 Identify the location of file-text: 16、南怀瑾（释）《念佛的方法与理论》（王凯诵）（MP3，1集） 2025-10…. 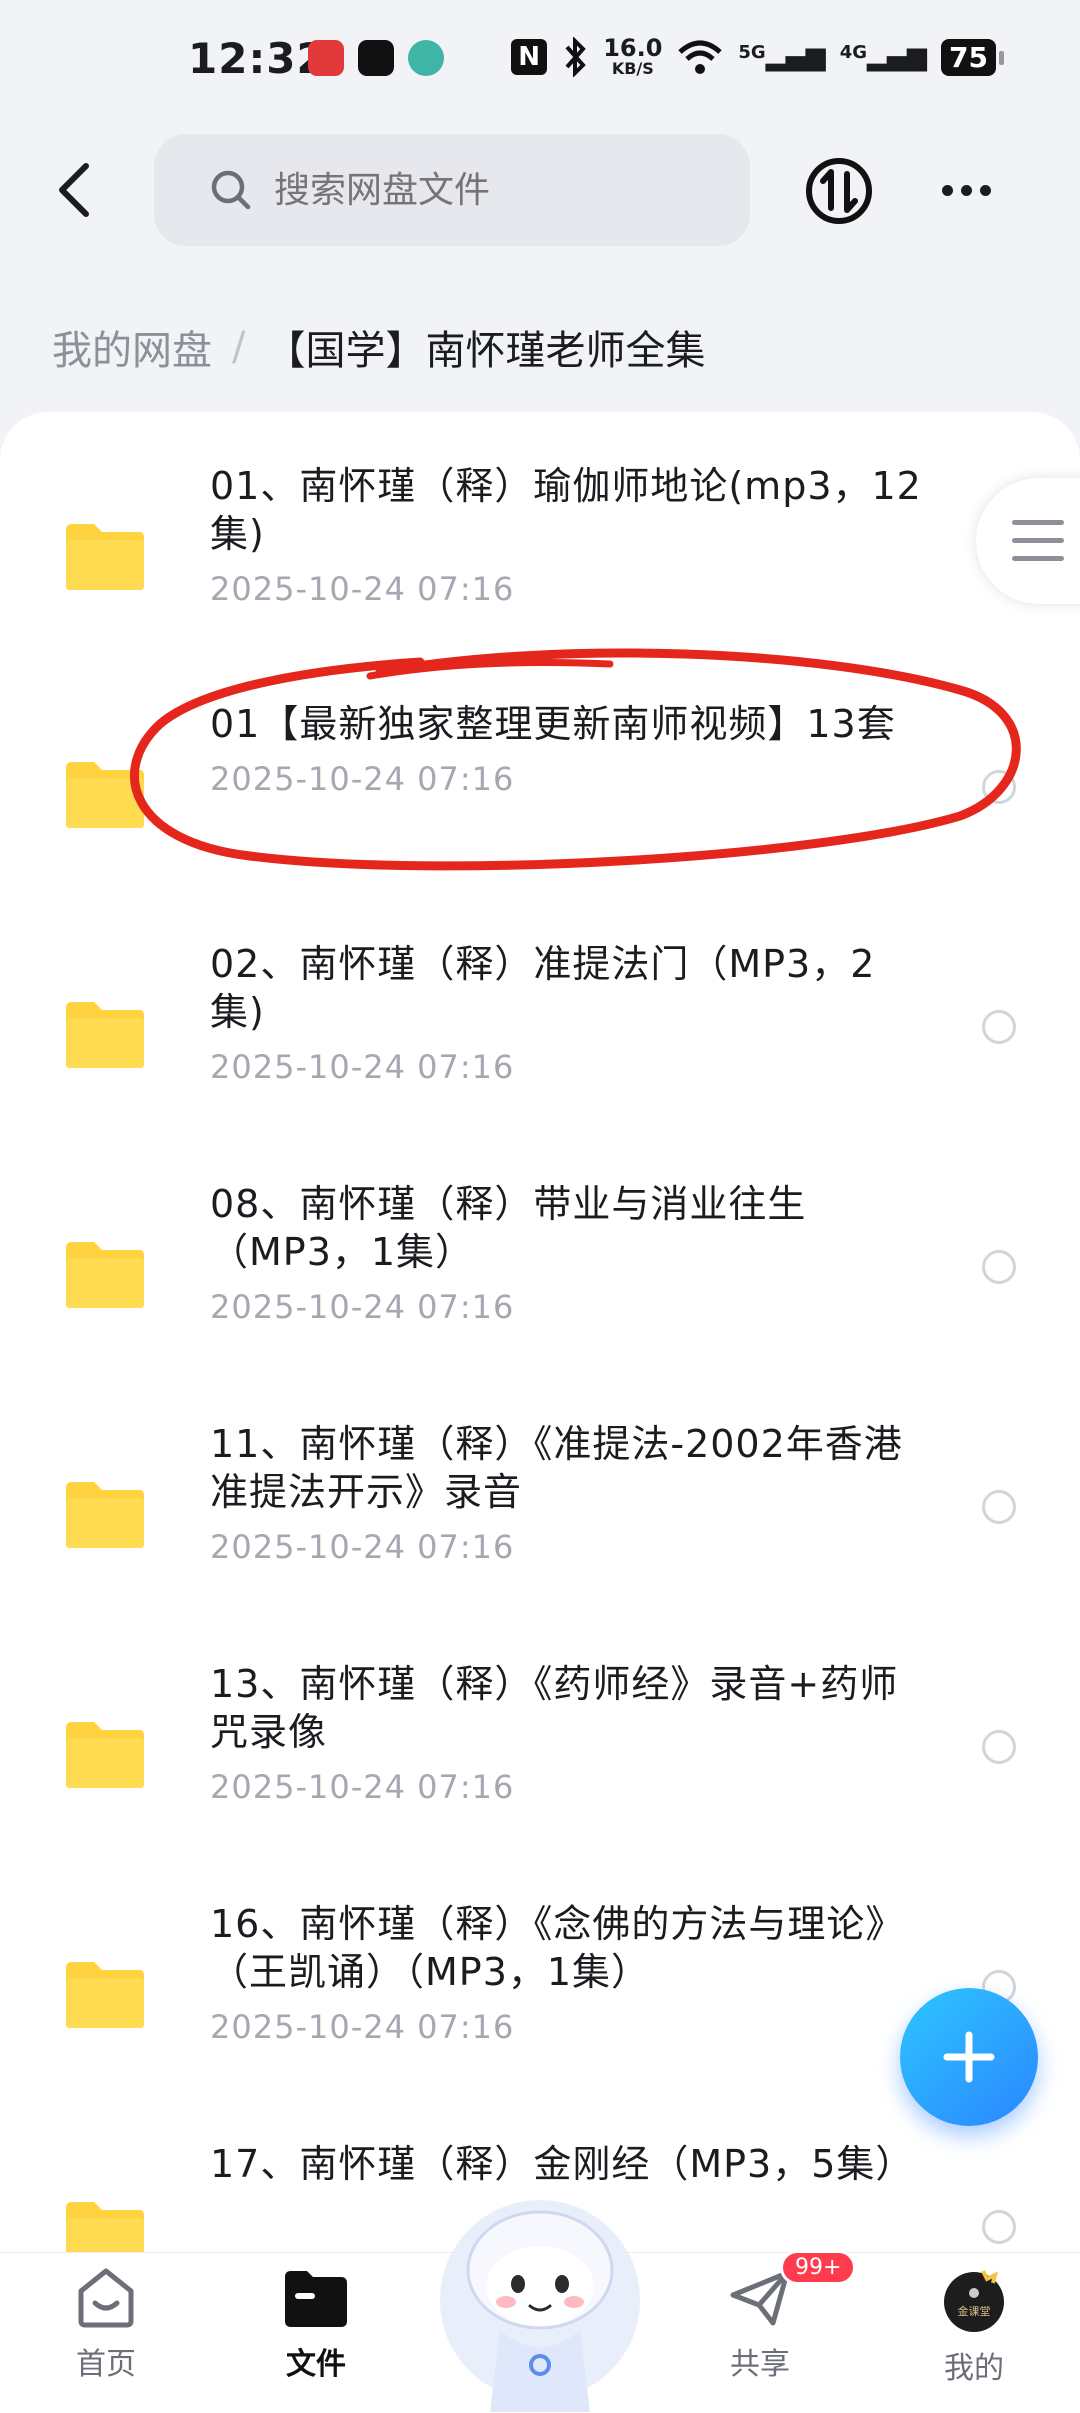
(570, 1973).